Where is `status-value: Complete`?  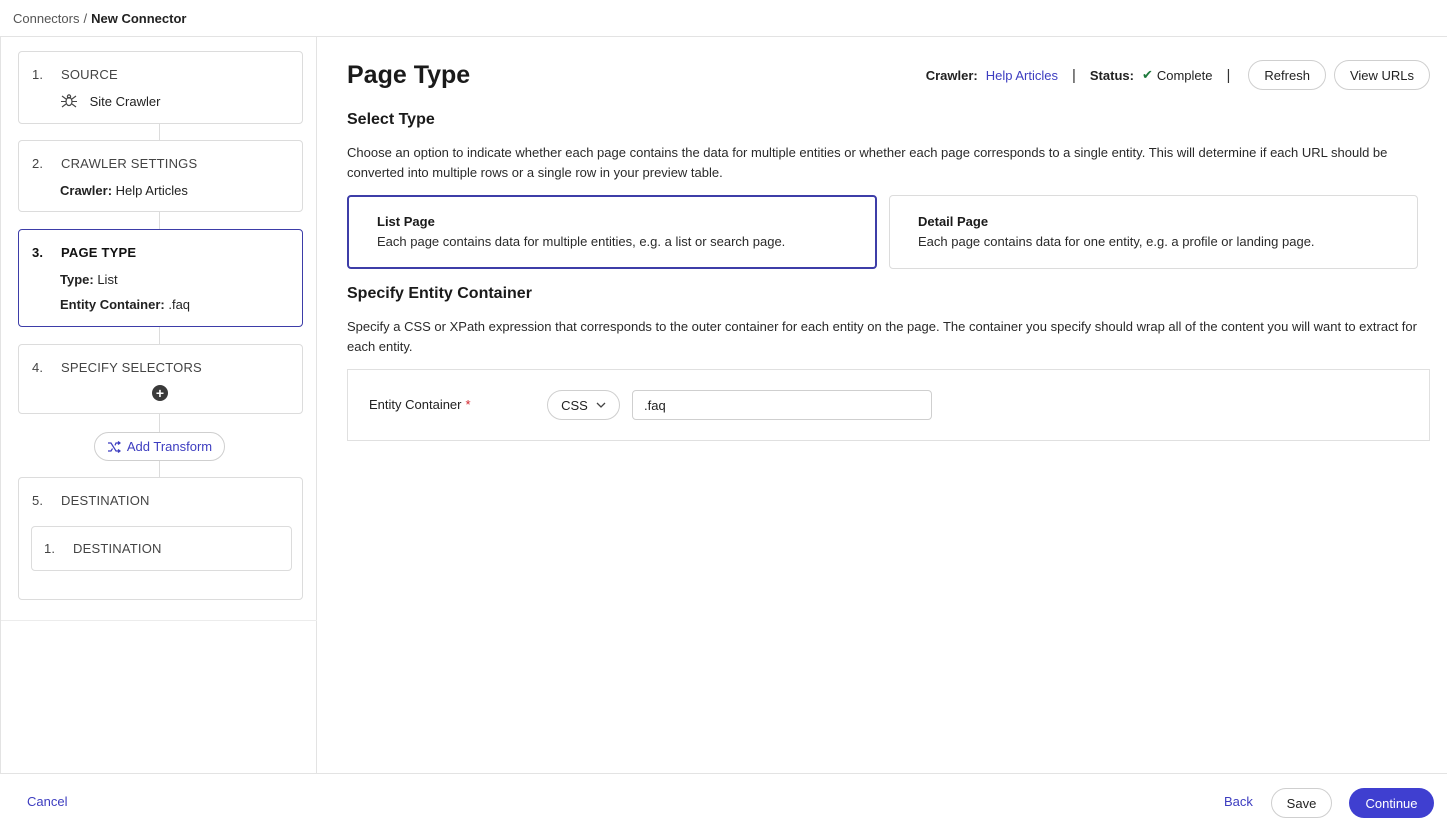 status-value: Complete is located at coordinates (1184, 75).